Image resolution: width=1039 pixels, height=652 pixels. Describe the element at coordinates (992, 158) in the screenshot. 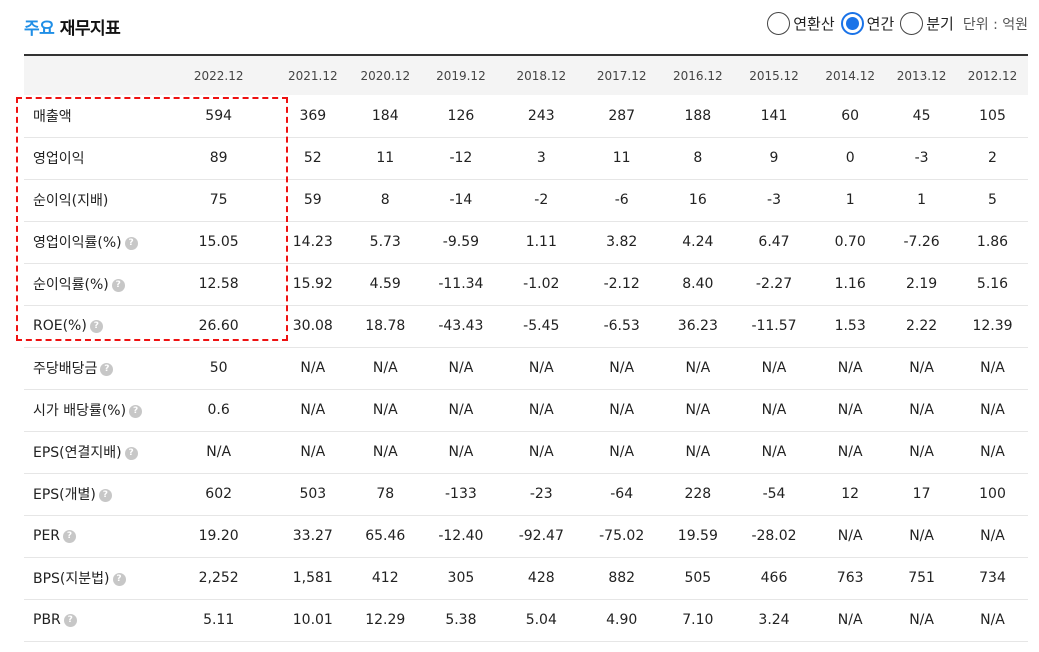

I see `value-cell: 2` at that location.